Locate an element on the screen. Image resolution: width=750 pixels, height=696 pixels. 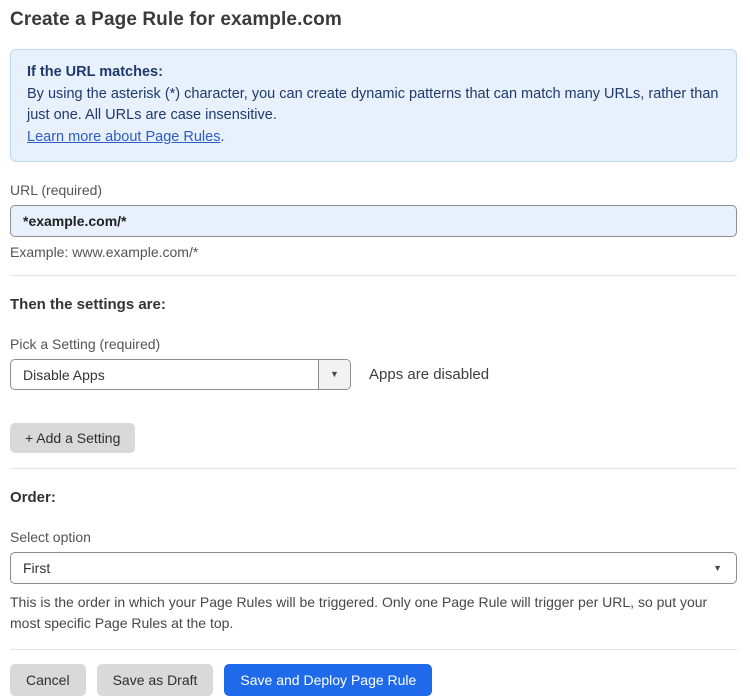
save-as-draft-button: Save as Draft is located at coordinates (155, 680).